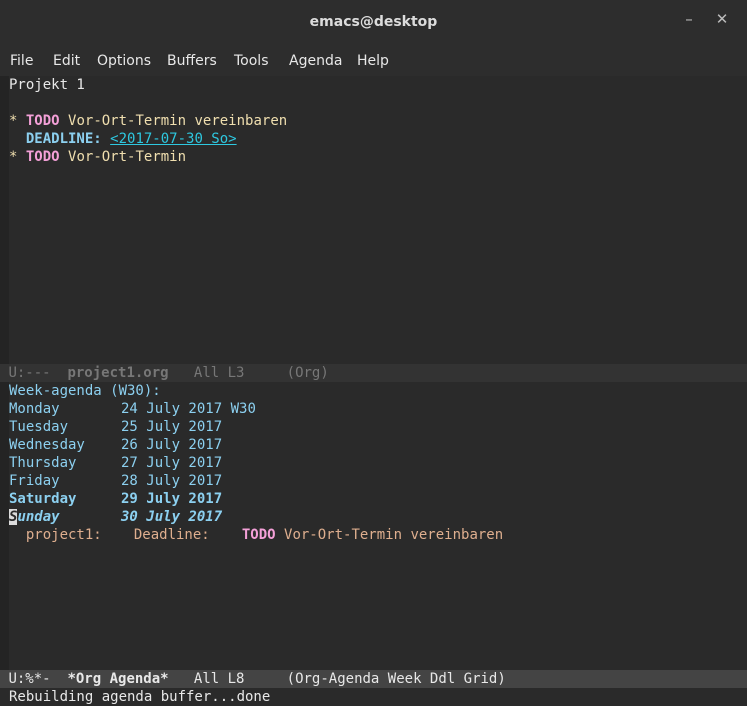  Describe the element at coordinates (127, 157) in the screenshot. I see `org-item-title: Vor-Ort-Termin` at that location.